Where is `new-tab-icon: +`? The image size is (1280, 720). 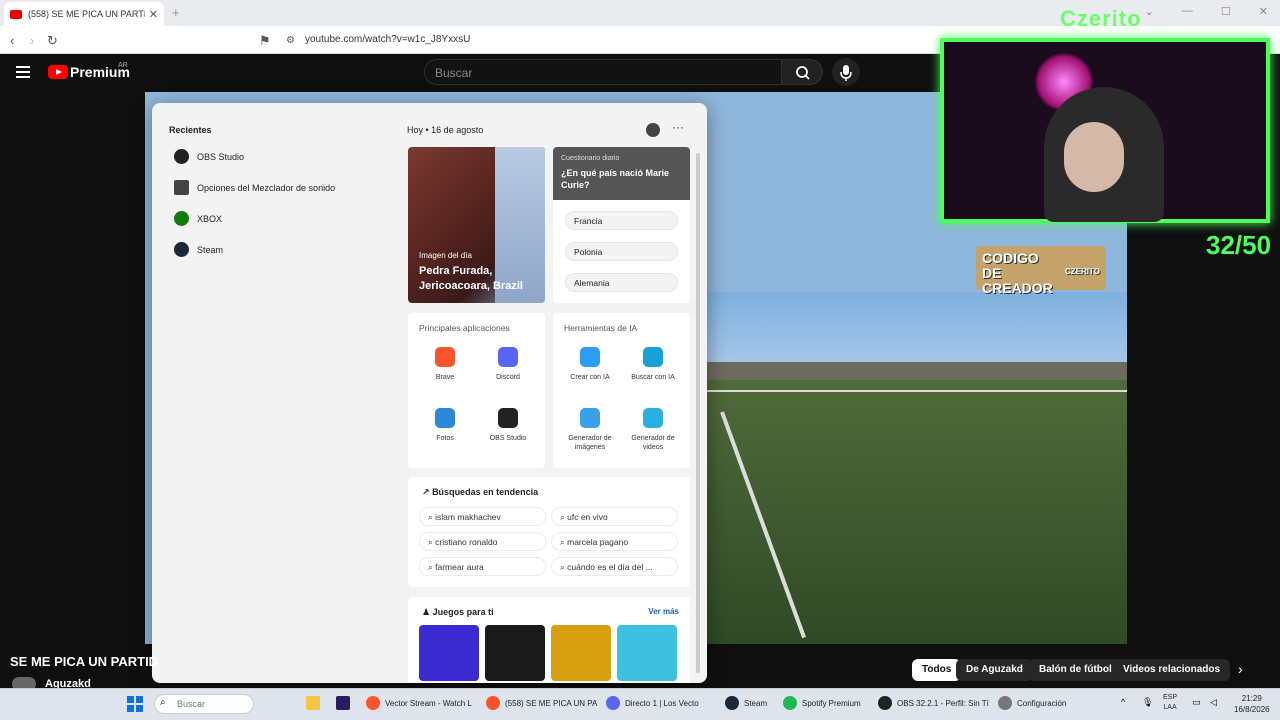 new-tab-icon: + is located at coordinates (176, 12).